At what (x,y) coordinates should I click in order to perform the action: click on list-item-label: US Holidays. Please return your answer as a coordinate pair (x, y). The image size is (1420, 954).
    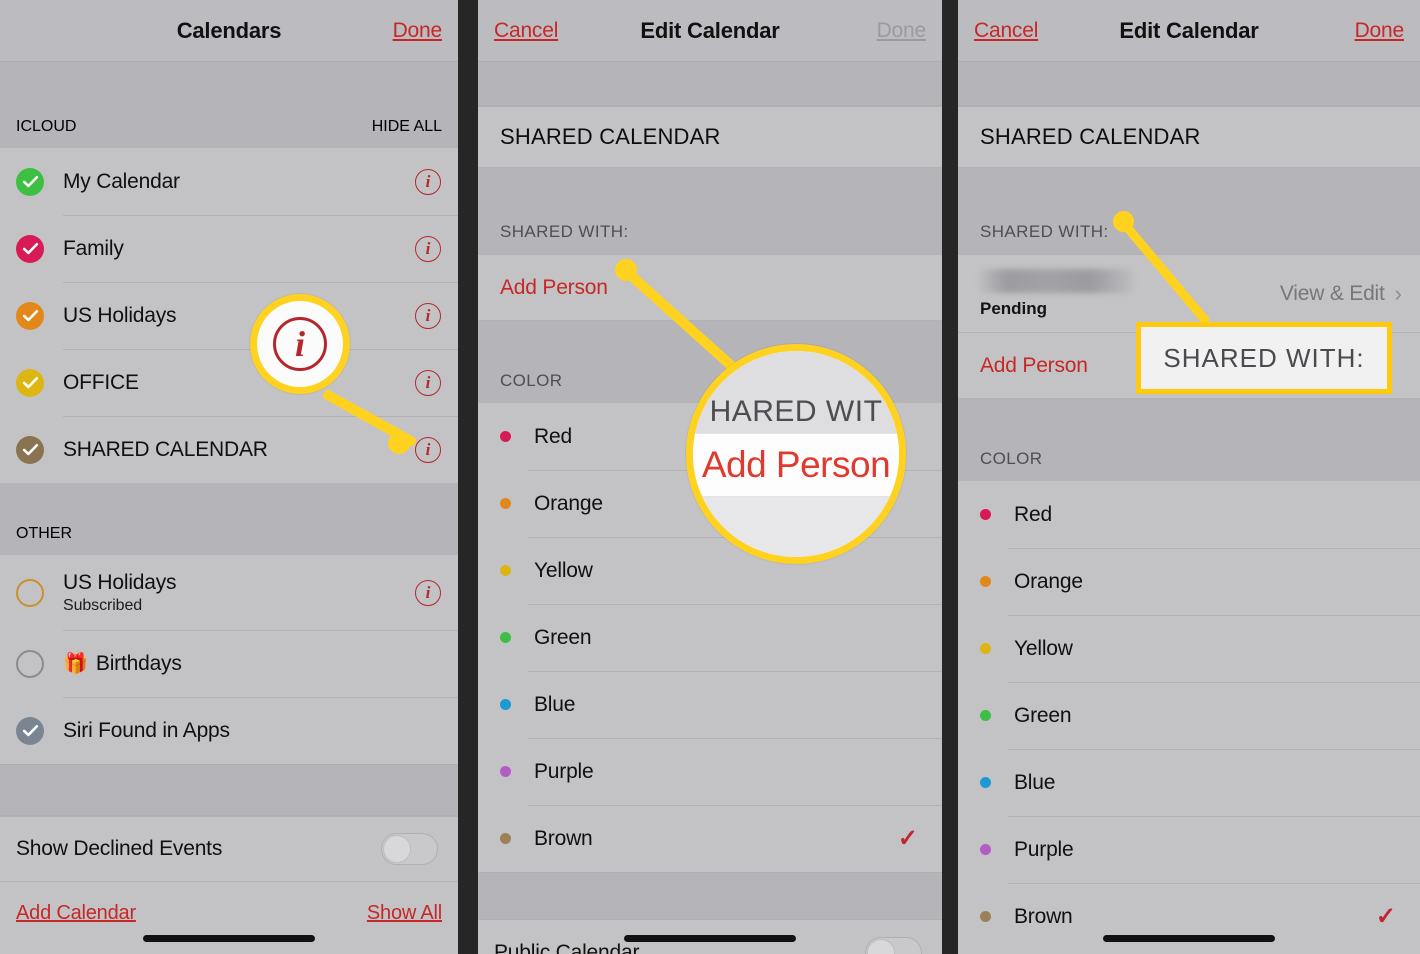
    Looking at the image, I should click on (120, 582).